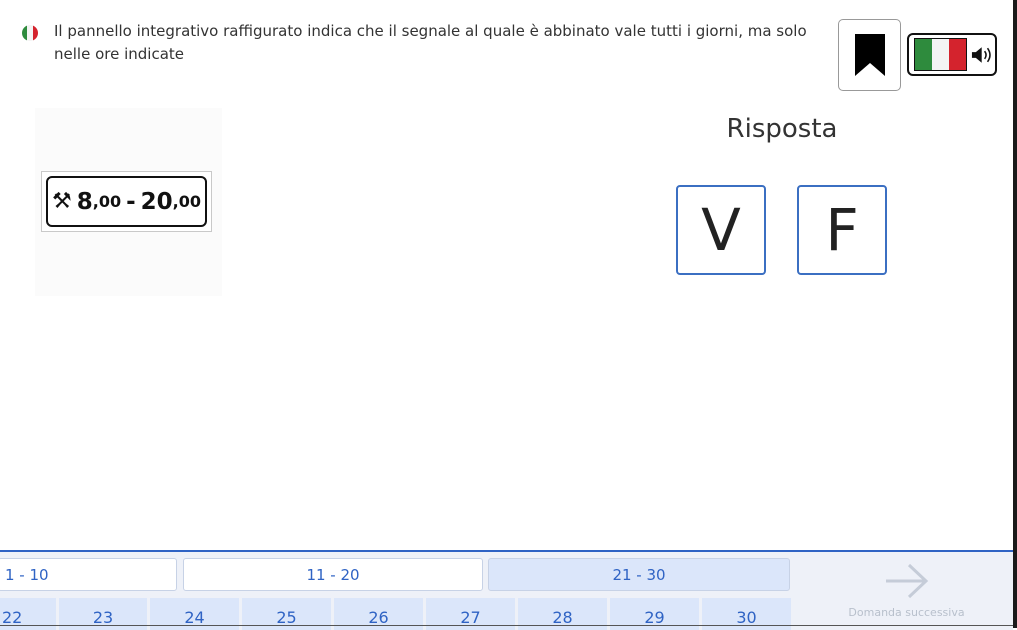 The width and height of the screenshot is (1017, 630). Describe the element at coordinates (782, 129) in the screenshot. I see `answer-title: Risposta` at that location.